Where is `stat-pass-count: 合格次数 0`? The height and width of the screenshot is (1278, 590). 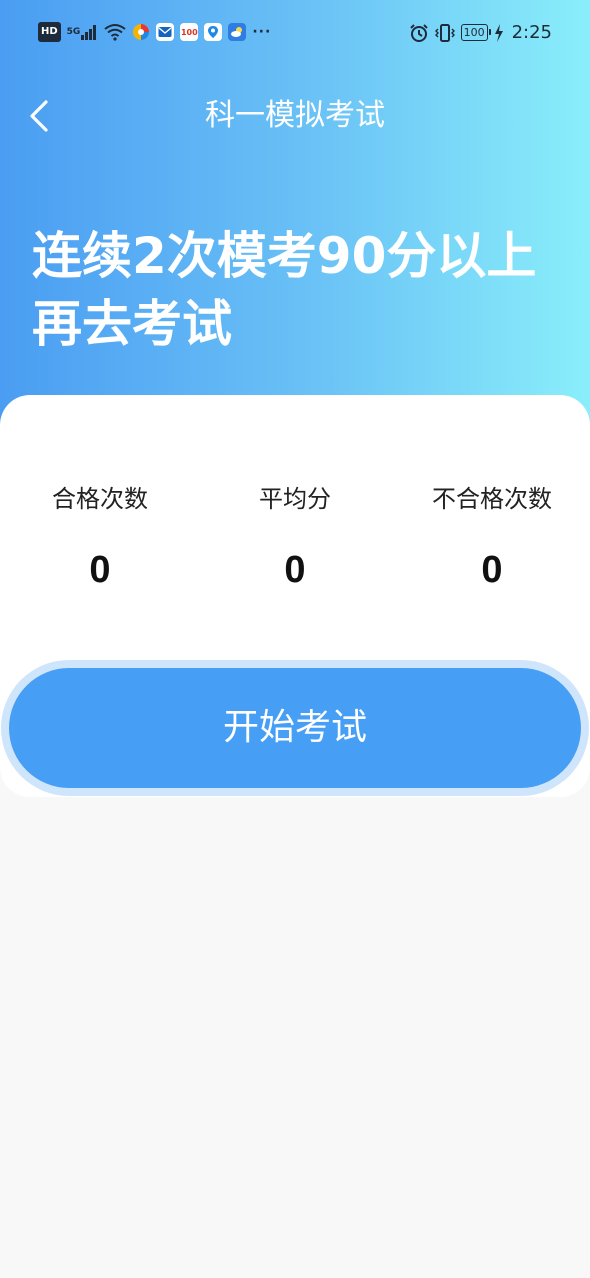 stat-pass-count: 合格次数 0 is located at coordinates (100, 537).